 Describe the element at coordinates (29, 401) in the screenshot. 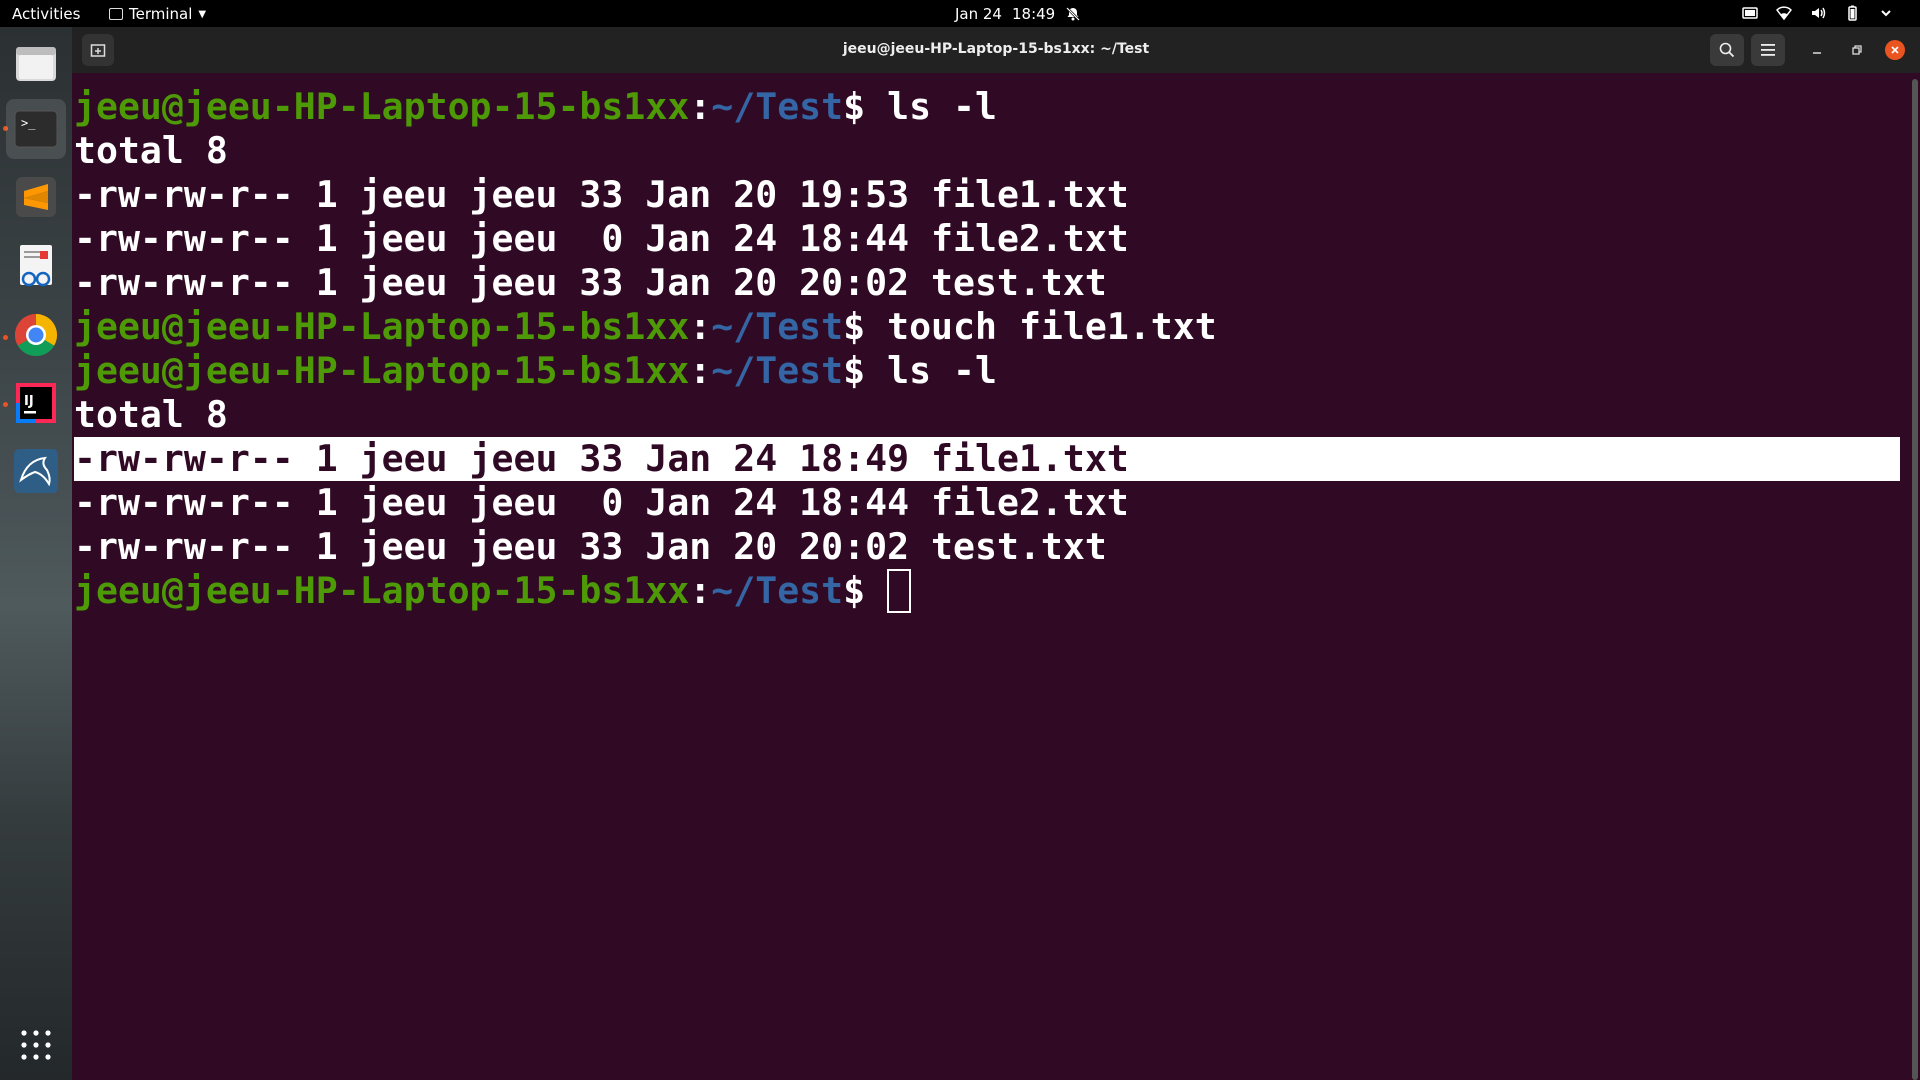

I see `svg-text: IJ` at that location.